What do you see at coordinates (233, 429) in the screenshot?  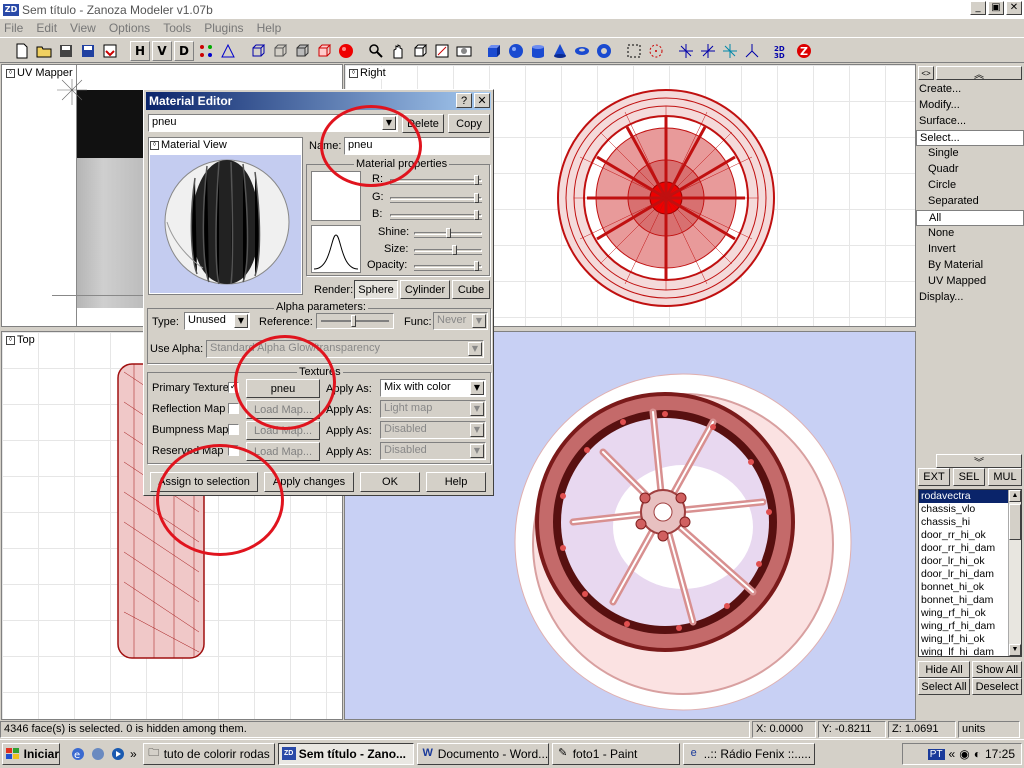 I see `bumpness-map-checkbox` at bounding box center [233, 429].